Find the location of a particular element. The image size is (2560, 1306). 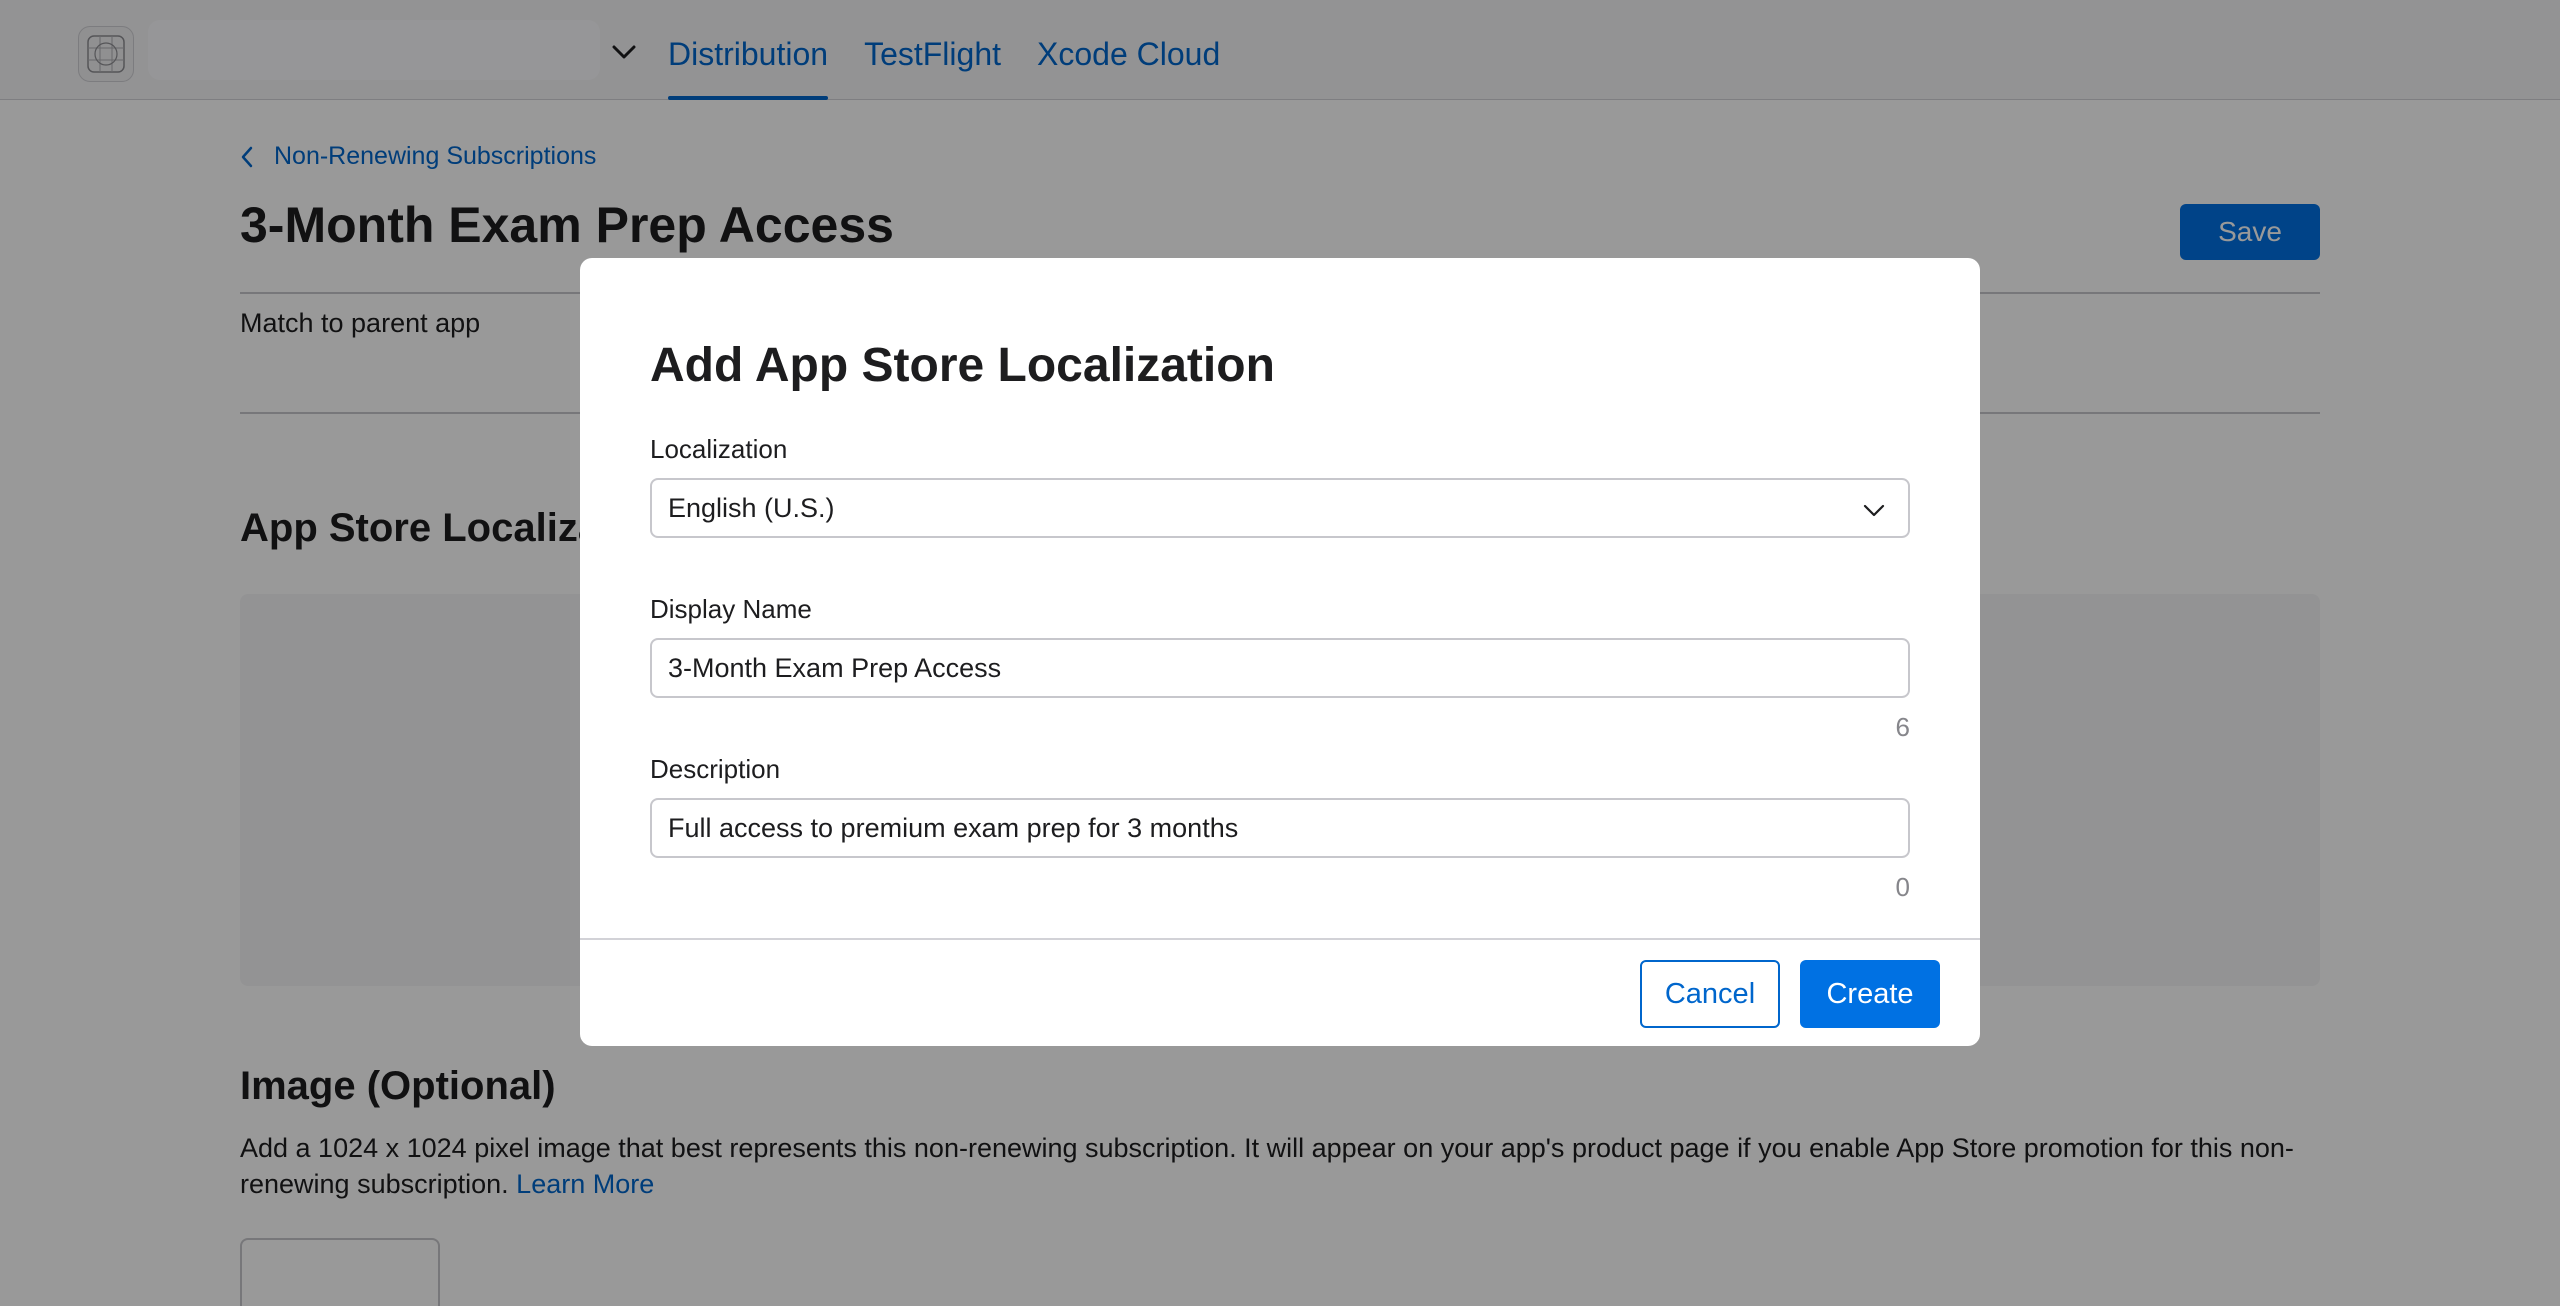

description-counter: 0 is located at coordinates (1902, 887).